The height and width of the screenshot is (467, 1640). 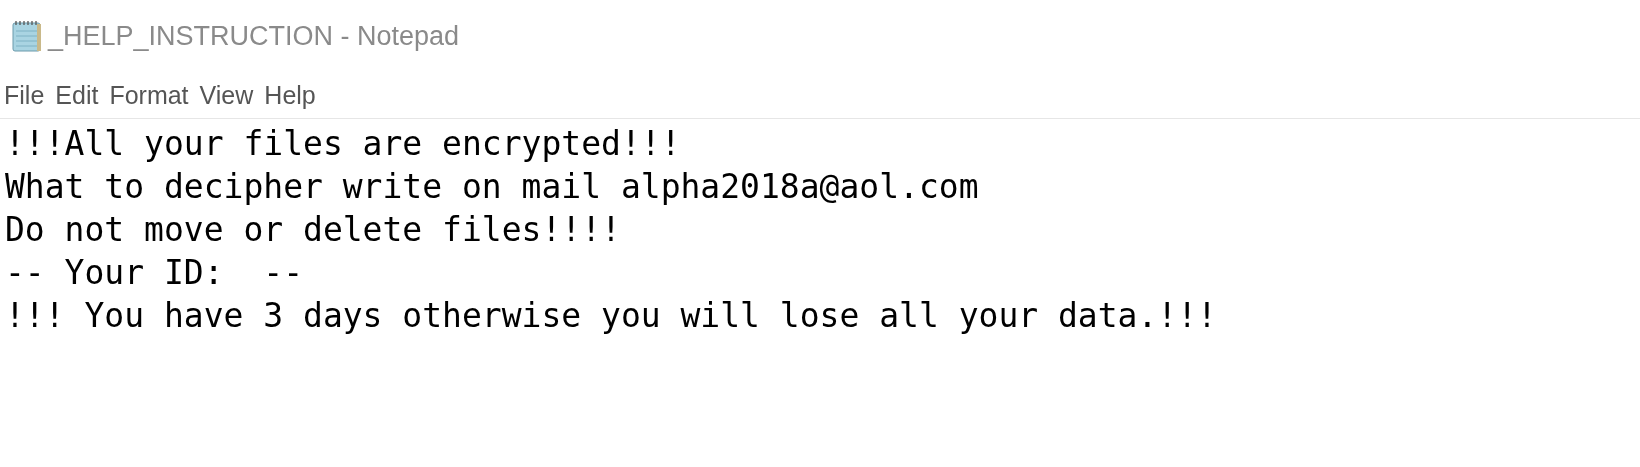 What do you see at coordinates (77, 95) in the screenshot?
I see `menu-item: Edit` at bounding box center [77, 95].